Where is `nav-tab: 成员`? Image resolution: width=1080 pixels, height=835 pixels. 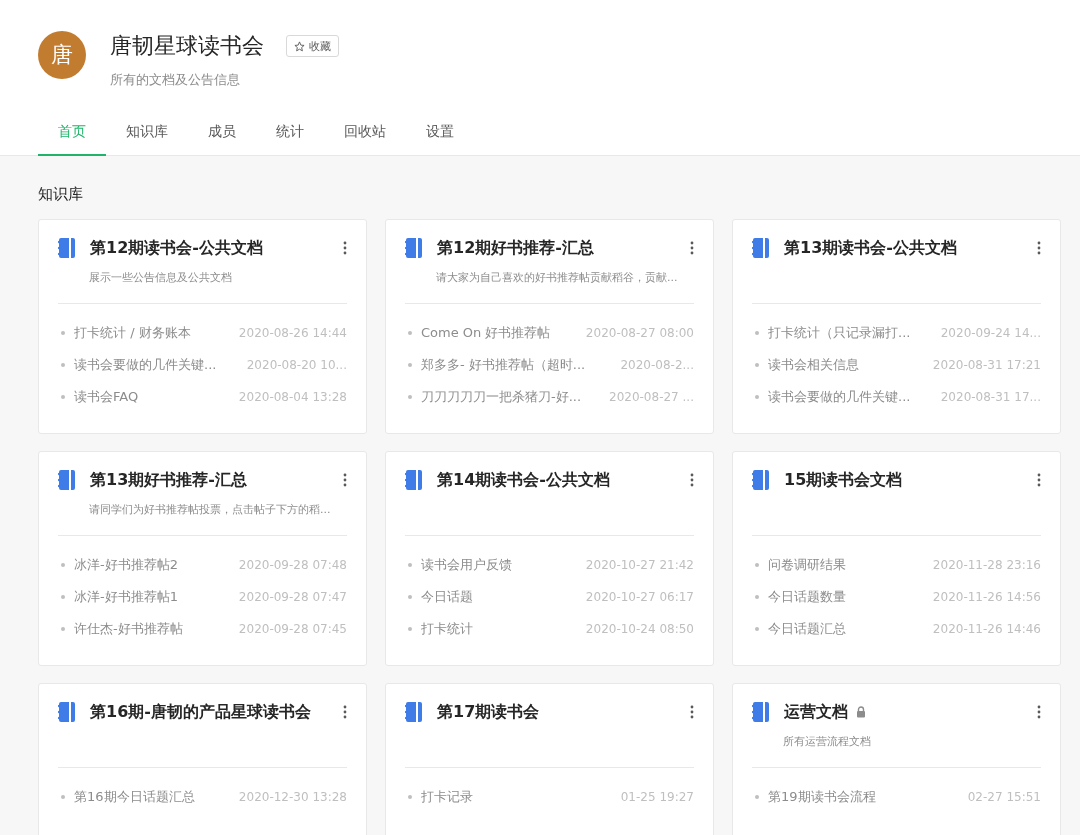
nav-tab: 成员 is located at coordinates (222, 134).